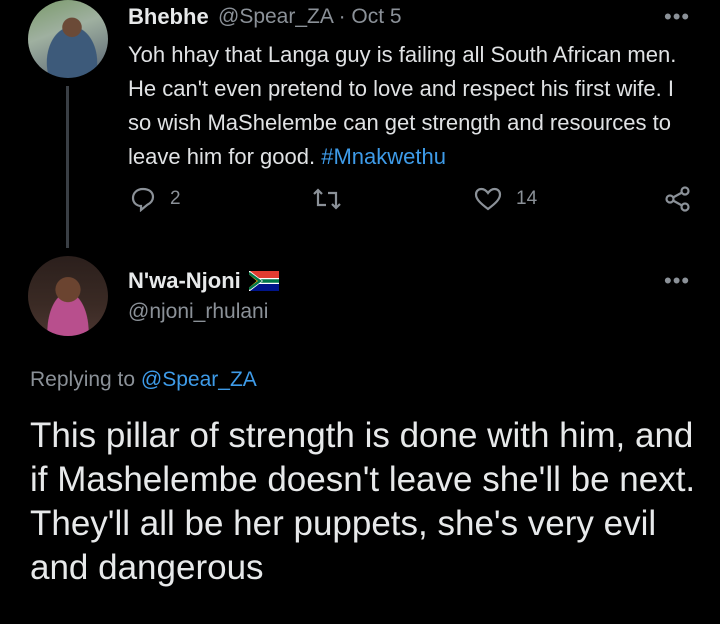 The width and height of the screenshot is (720, 624). I want to click on replying-to-line: Replying to @Spear_ZA, so click(143, 380).